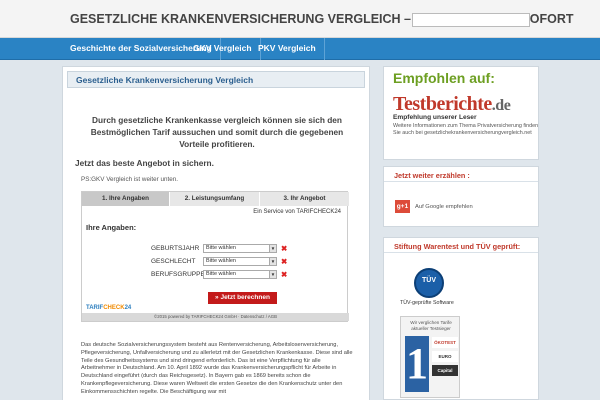 This screenshot has width=600, height=400. I want to click on capital-logo: Capital, so click(445, 370).